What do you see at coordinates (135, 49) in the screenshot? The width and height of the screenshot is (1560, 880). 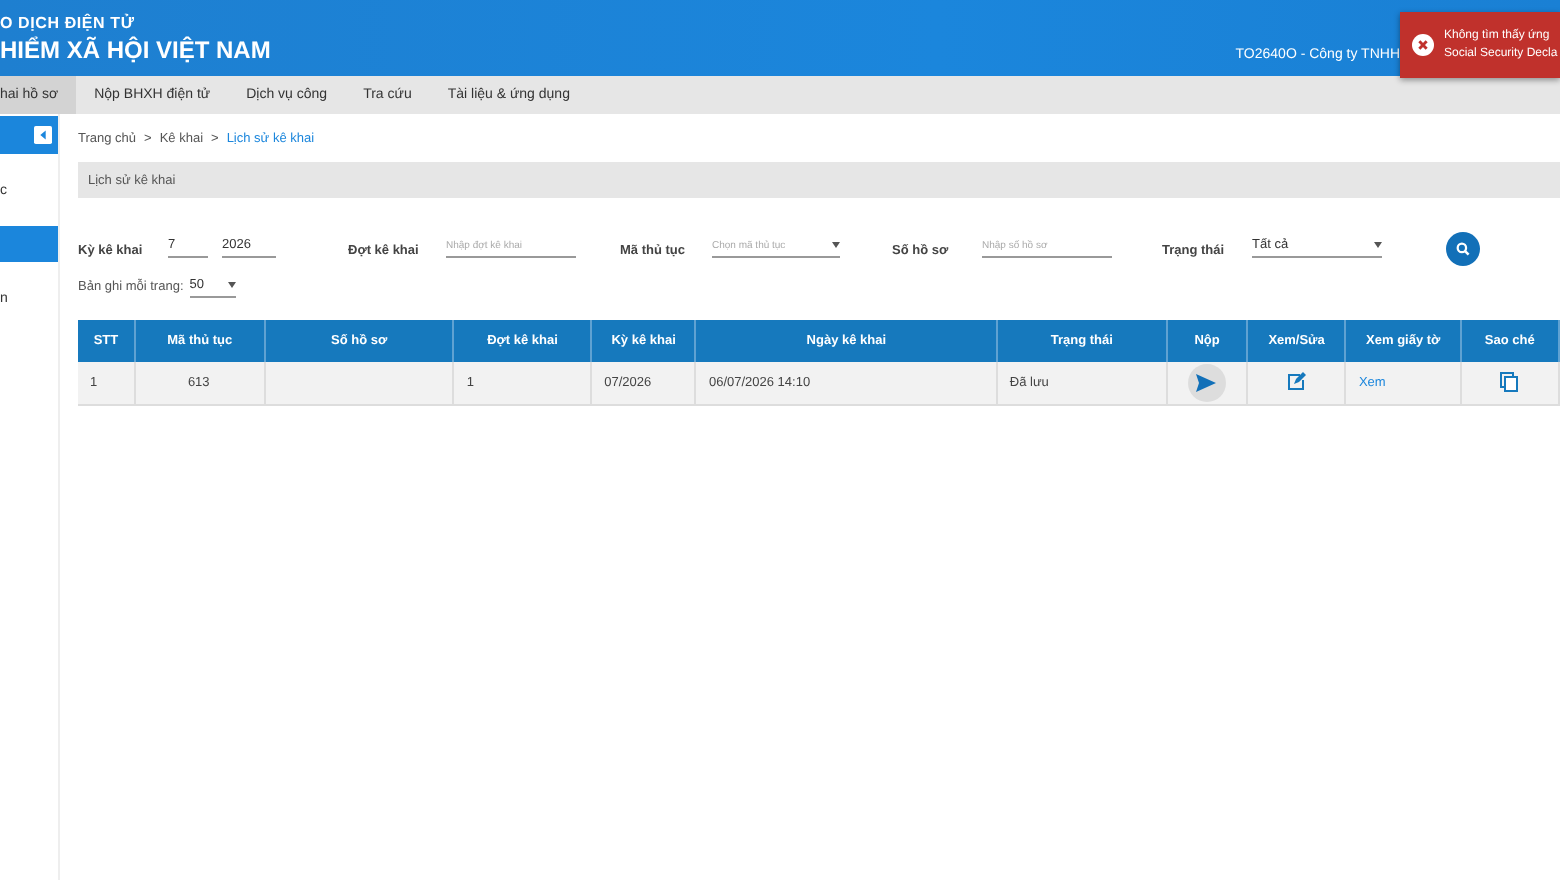 I see `brand-title: HIỂM XÃ HỘI VIỆT NAM` at bounding box center [135, 49].